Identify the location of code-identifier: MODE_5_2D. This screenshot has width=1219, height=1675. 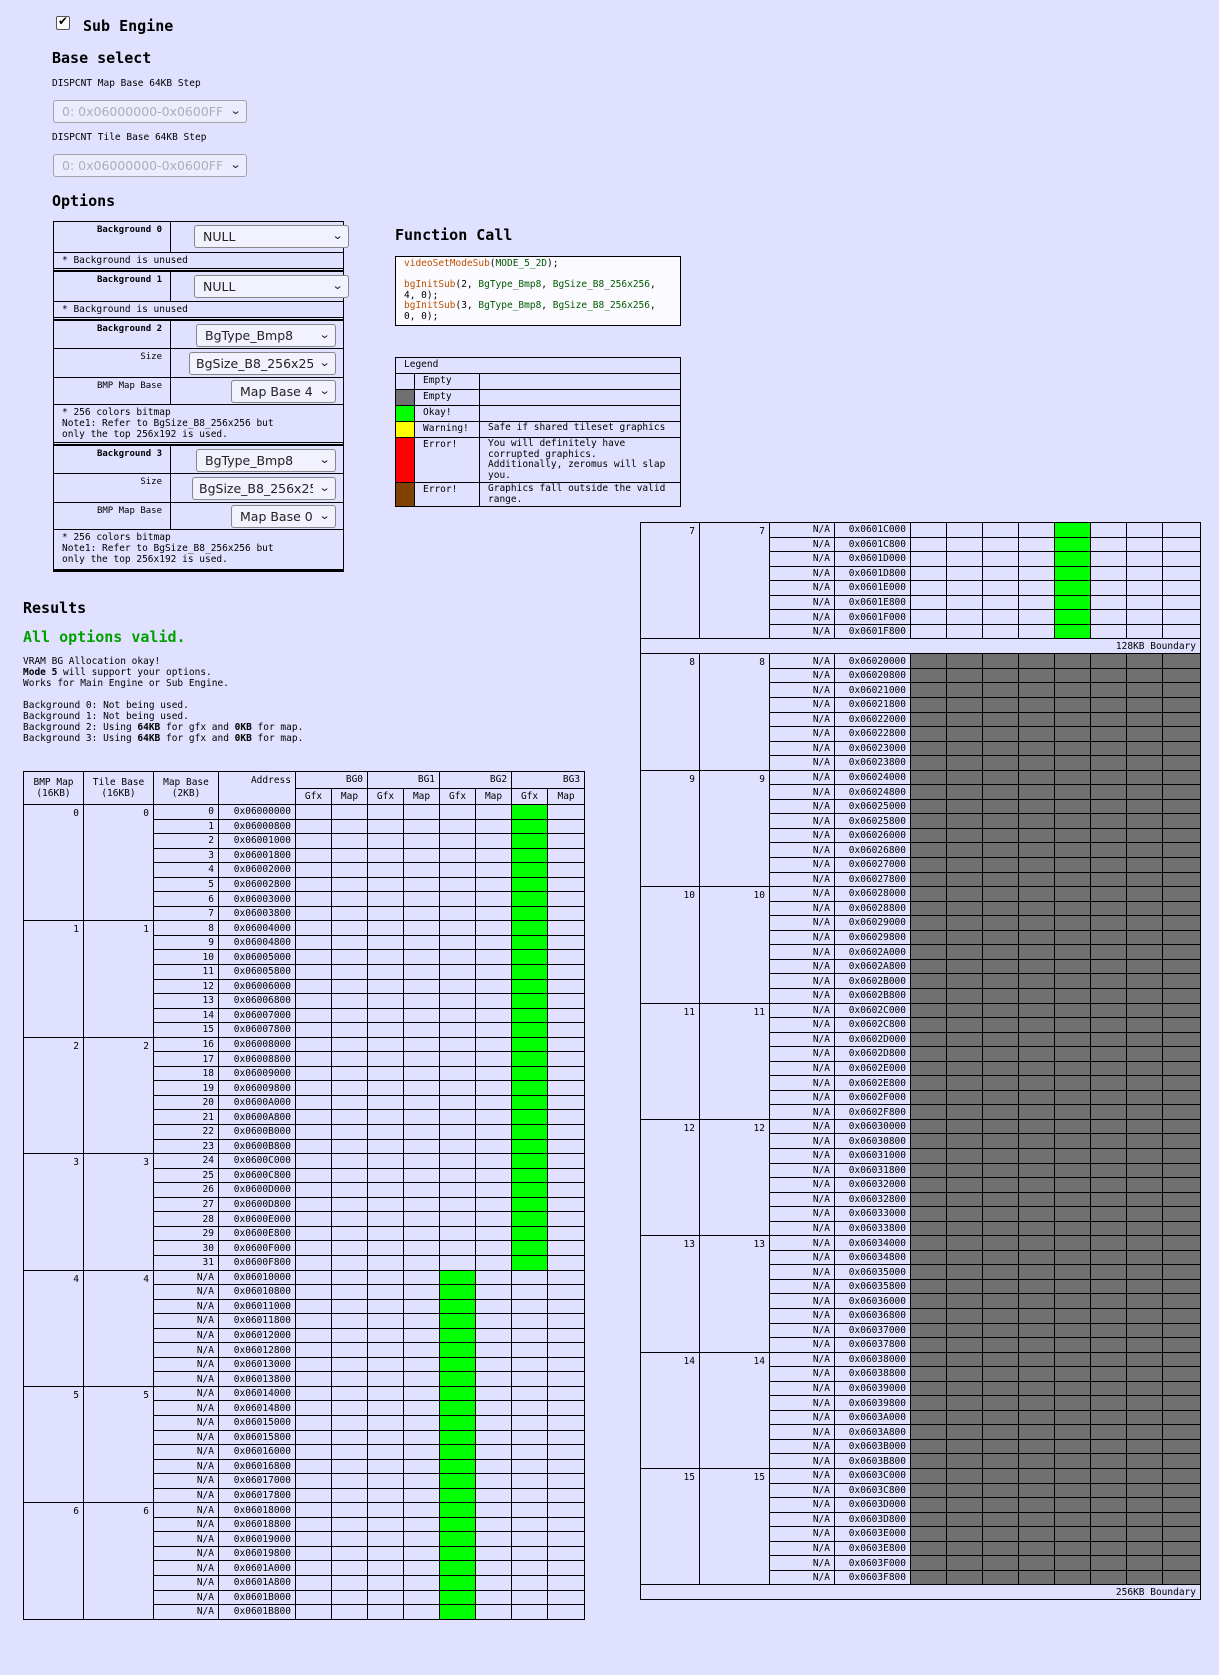
(521, 263).